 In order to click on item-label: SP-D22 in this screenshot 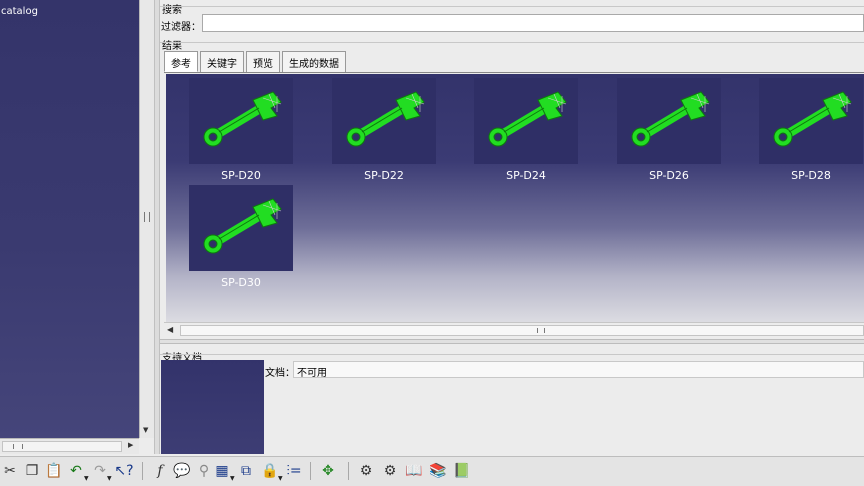, I will do `click(384, 175)`.